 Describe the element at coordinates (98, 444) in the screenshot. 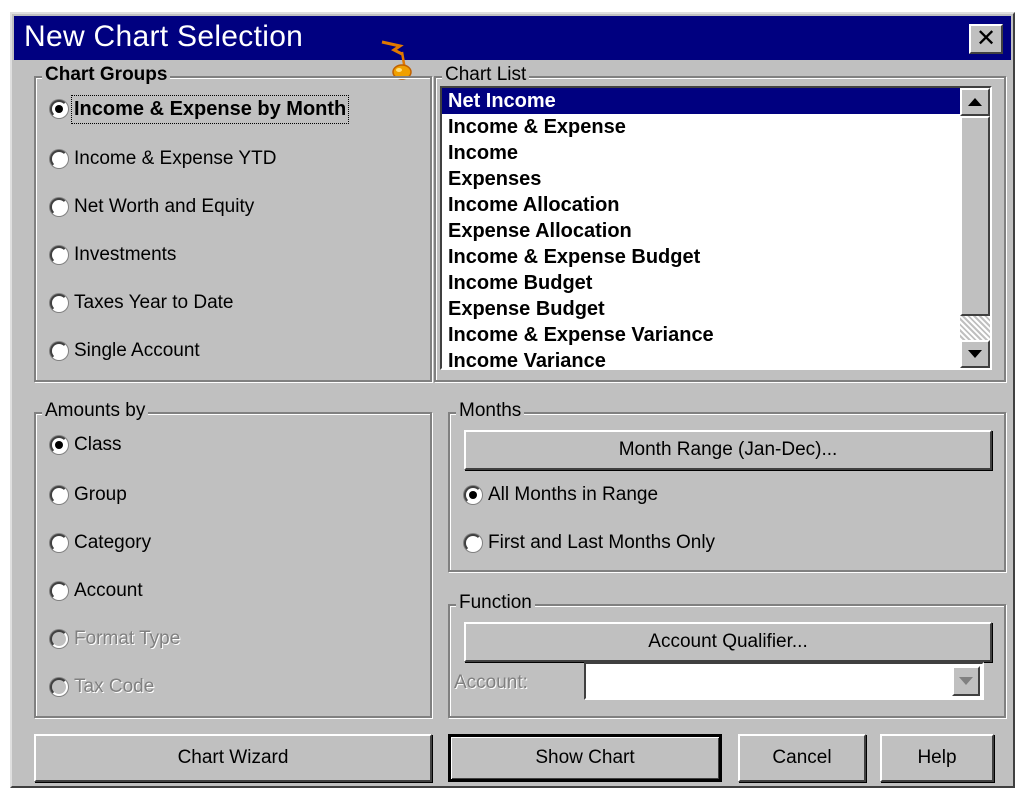

I see `radio-label: Class` at that location.